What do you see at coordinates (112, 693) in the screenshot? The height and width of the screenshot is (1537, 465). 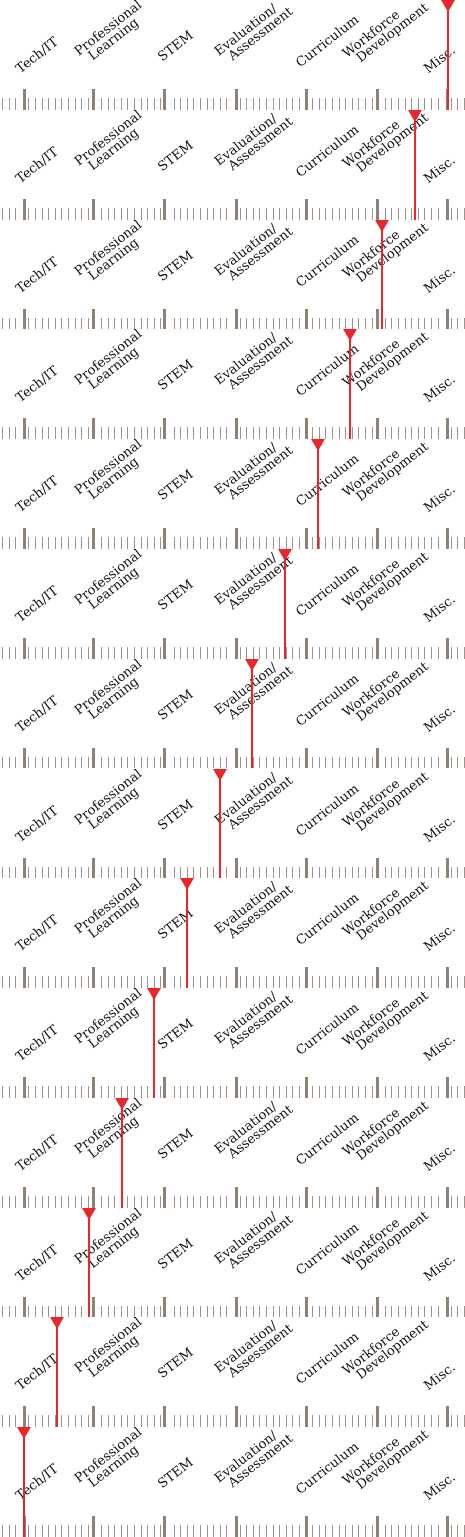 I see `category-label-professional-learning: Professional Learning` at bounding box center [112, 693].